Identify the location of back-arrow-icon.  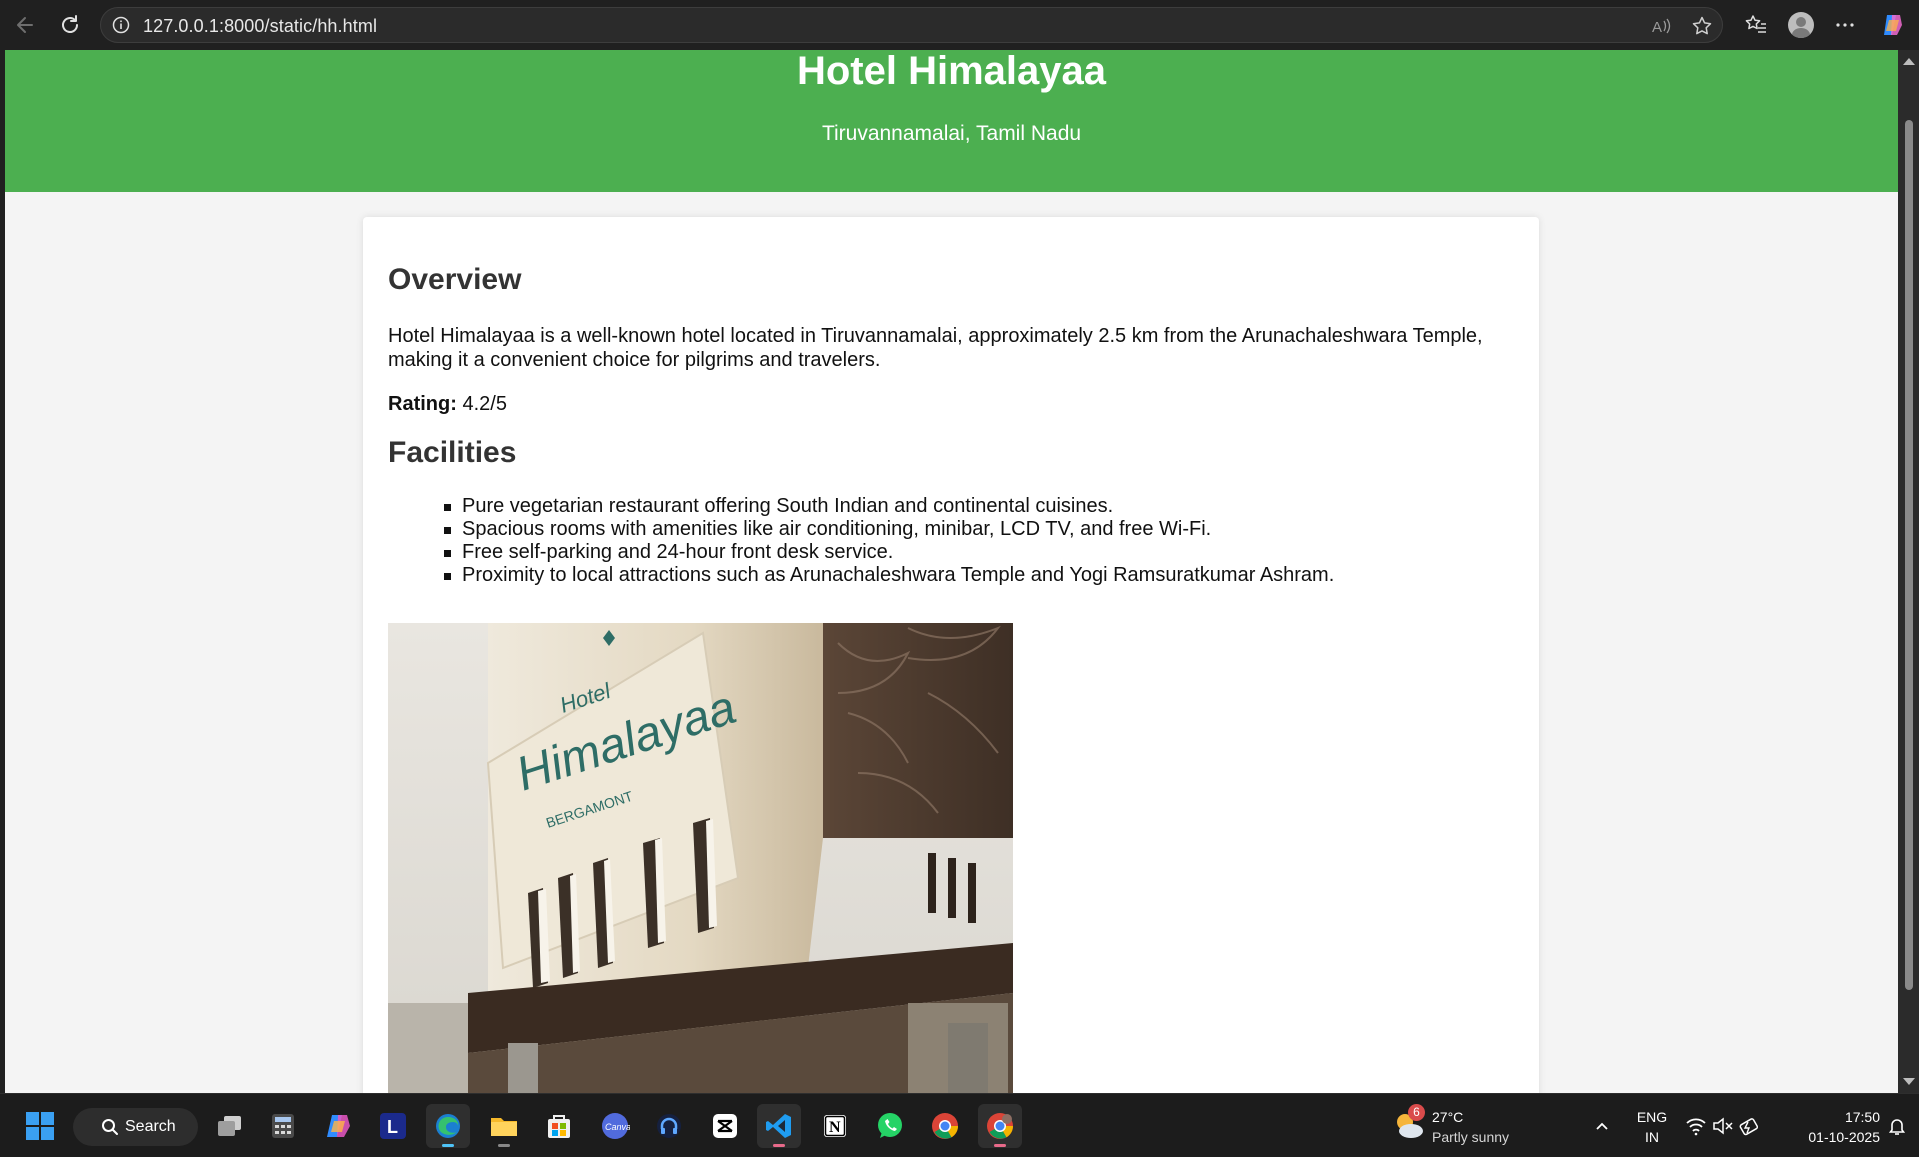
(25, 25).